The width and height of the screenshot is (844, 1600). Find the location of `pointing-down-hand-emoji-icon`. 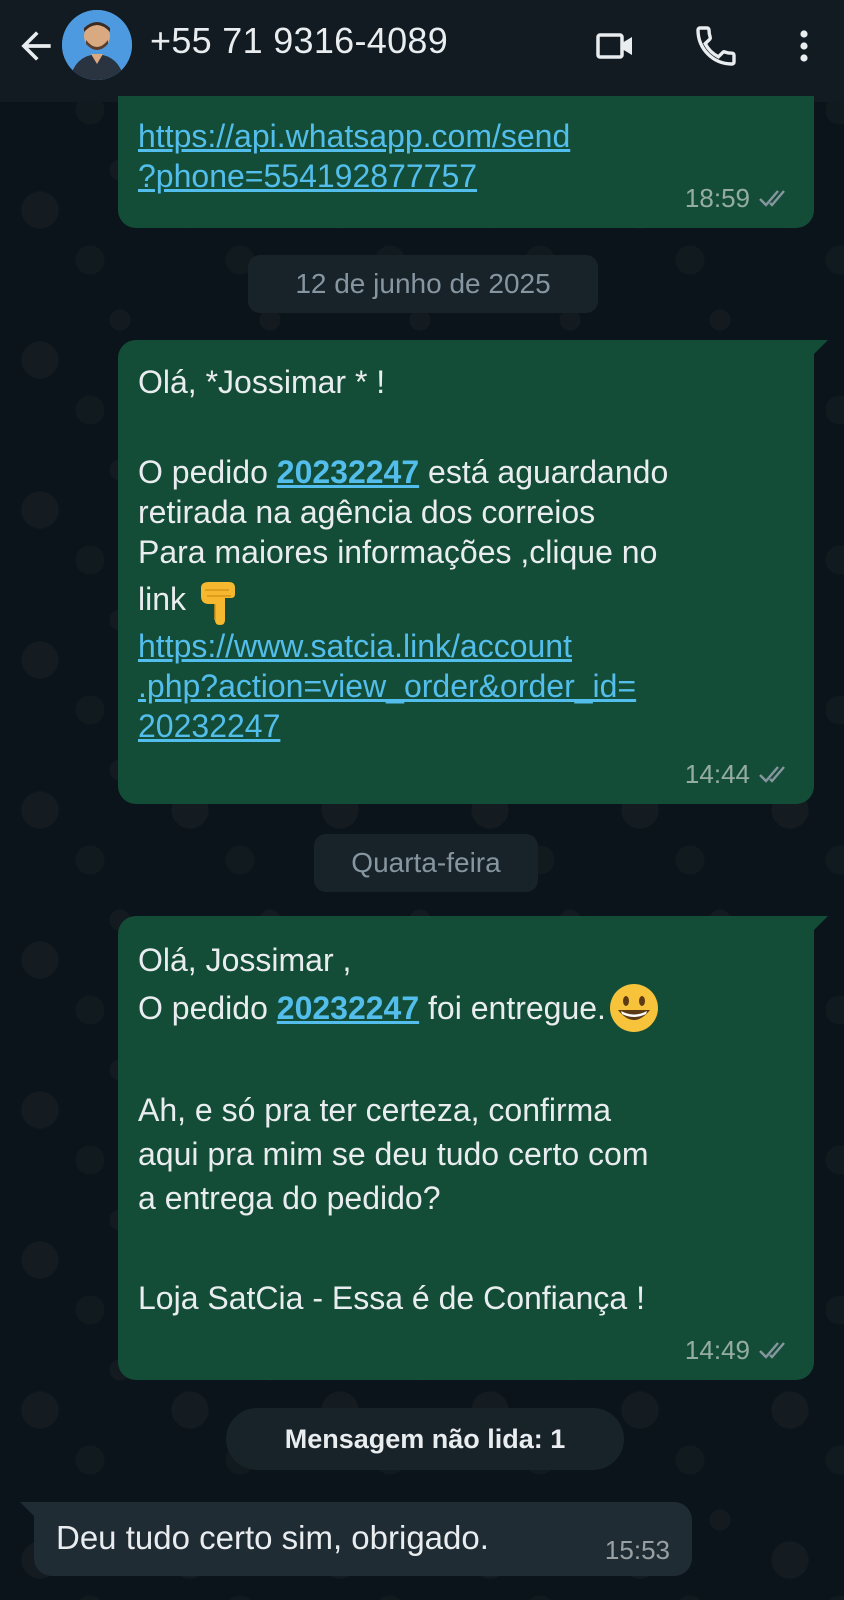

pointing-down-hand-emoji-icon is located at coordinates (217, 603).